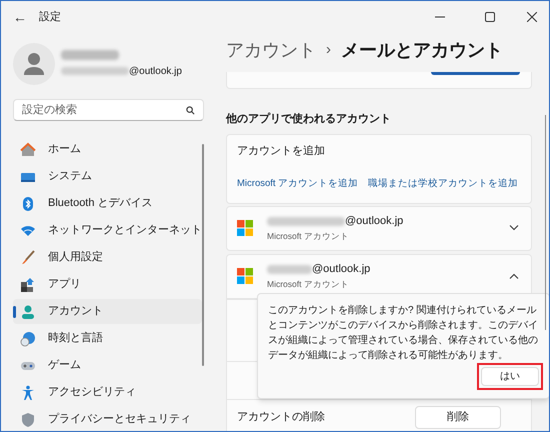  Describe the element at coordinates (107, 392) in the screenshot. I see `nav-item: アクセシビリティ` at that location.